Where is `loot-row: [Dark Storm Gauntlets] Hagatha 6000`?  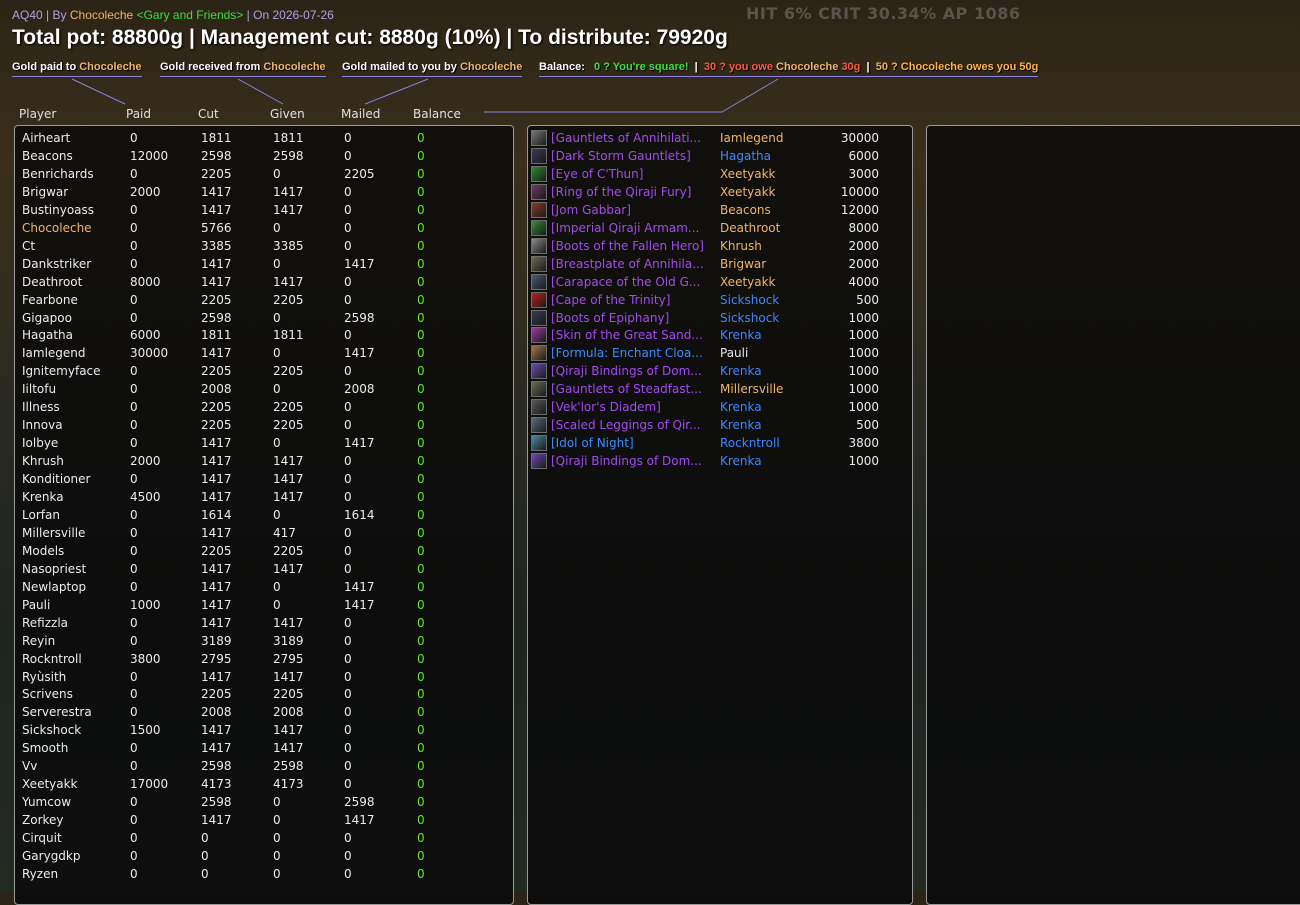 loot-row: [Dark Storm Gauntlets] Hagatha 6000 is located at coordinates (721, 156).